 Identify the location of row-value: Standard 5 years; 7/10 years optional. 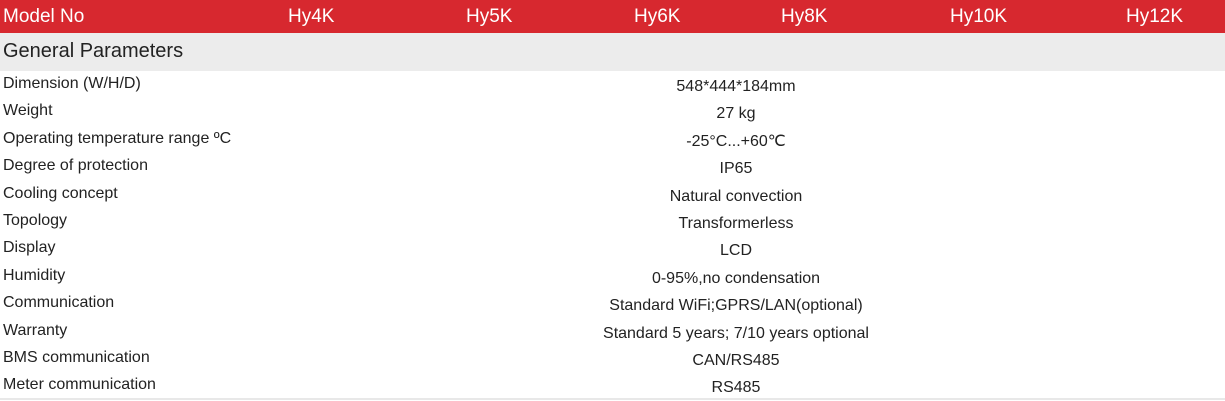
(736, 333).